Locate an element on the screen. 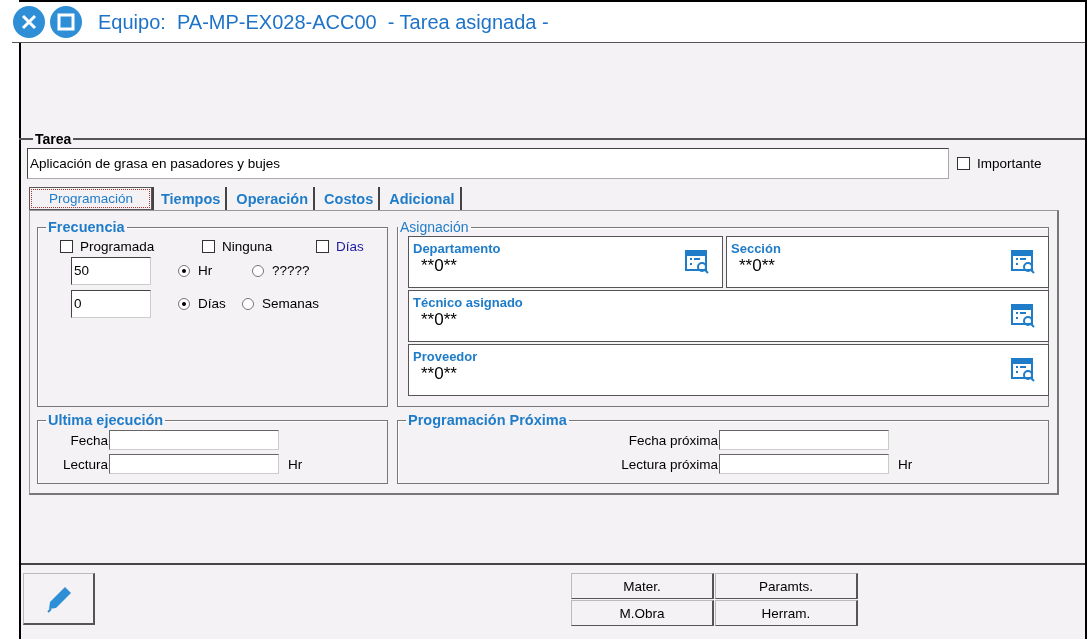 The height and width of the screenshot is (641, 1091). radio-label: Semanas is located at coordinates (291, 303).